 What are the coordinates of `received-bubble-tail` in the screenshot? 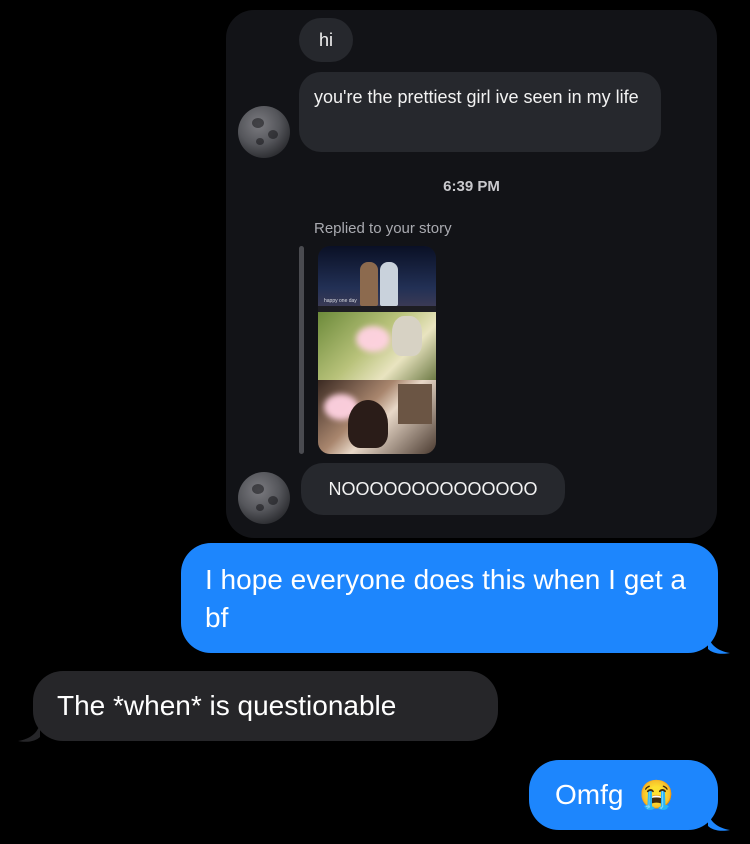 It's located at (29, 732).